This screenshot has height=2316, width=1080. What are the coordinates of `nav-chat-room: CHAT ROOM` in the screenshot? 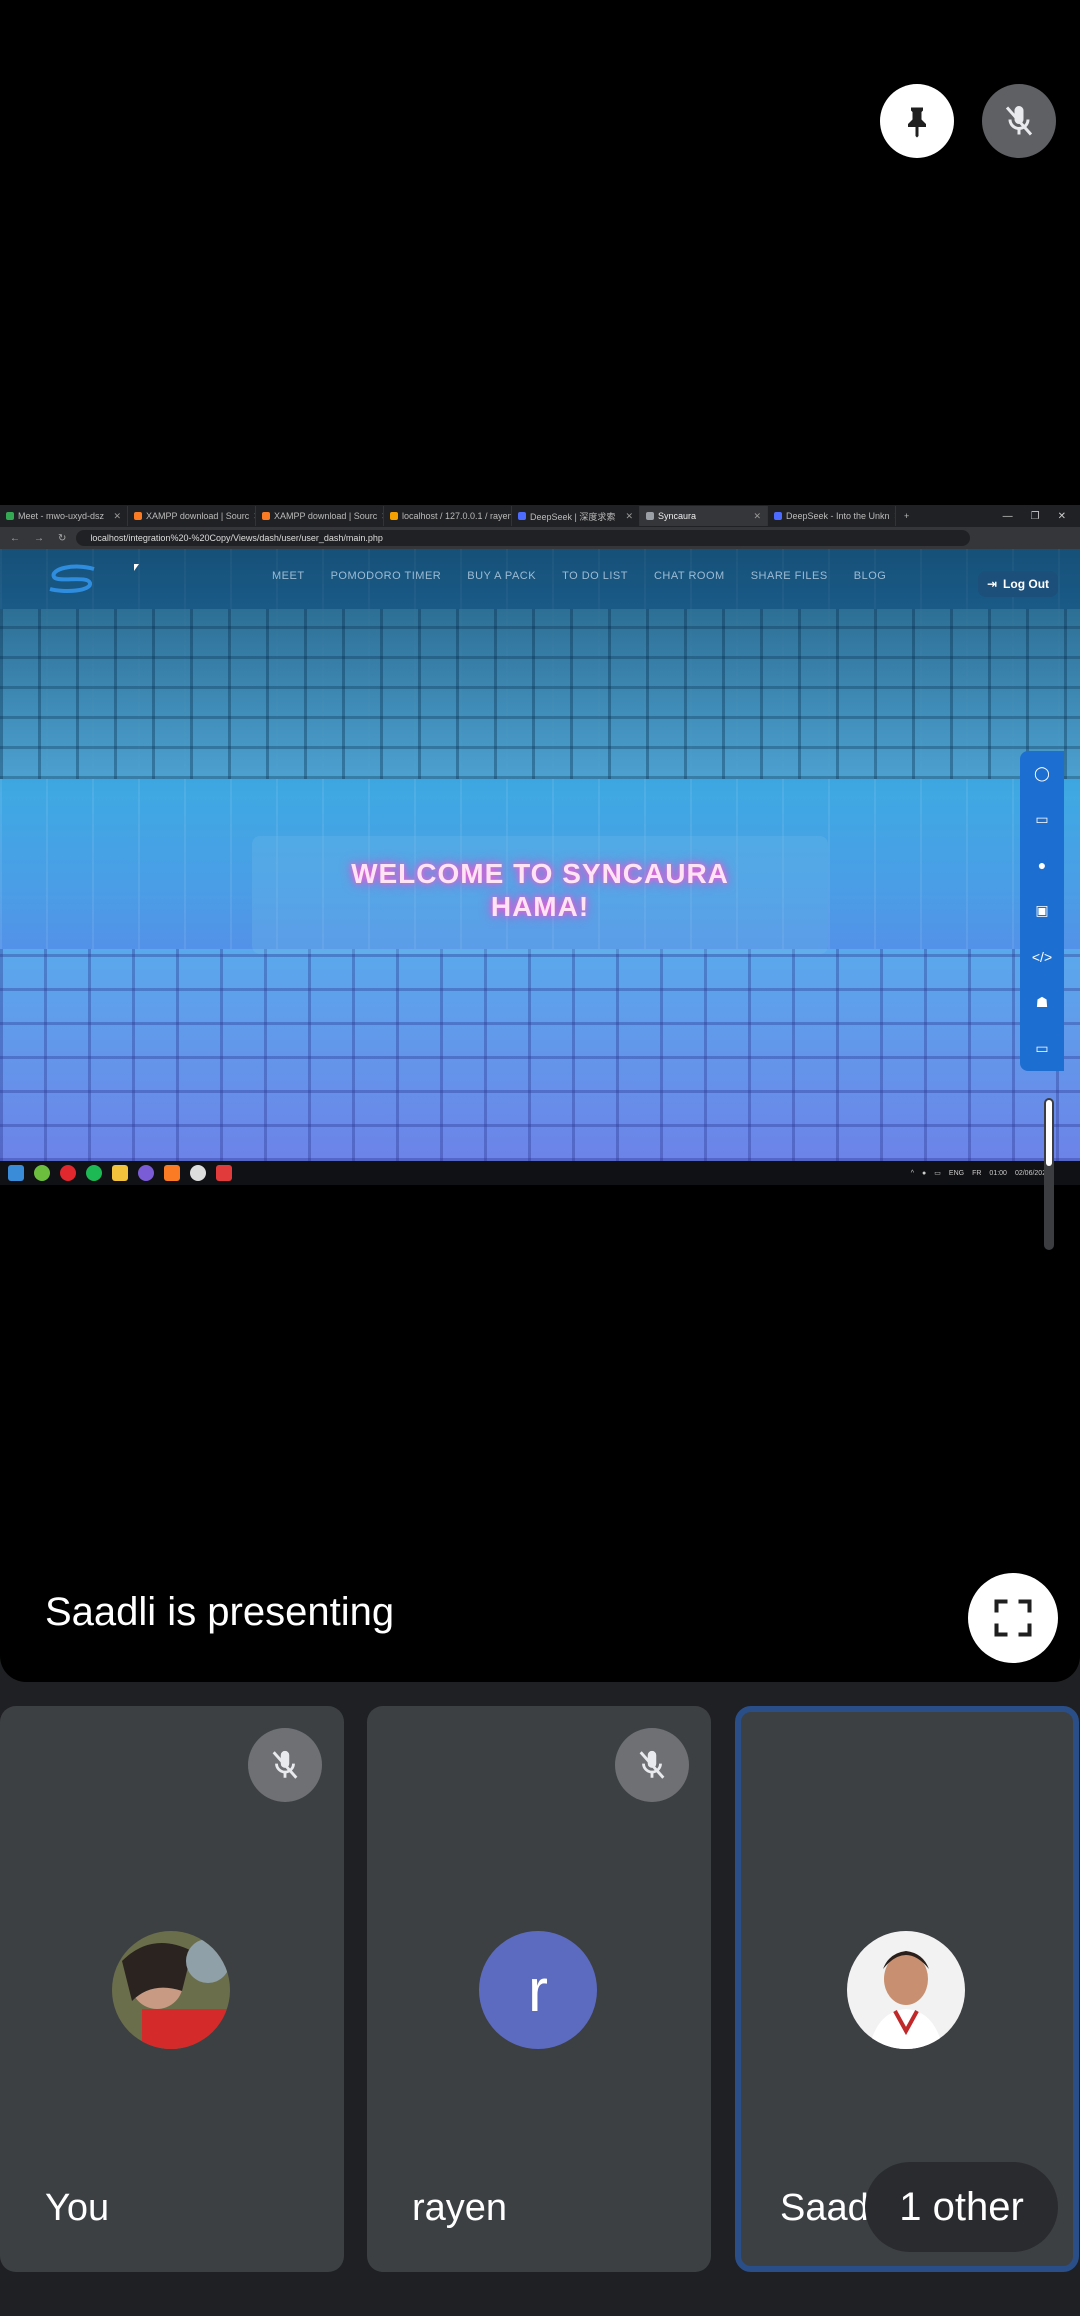 It's located at (689, 576).